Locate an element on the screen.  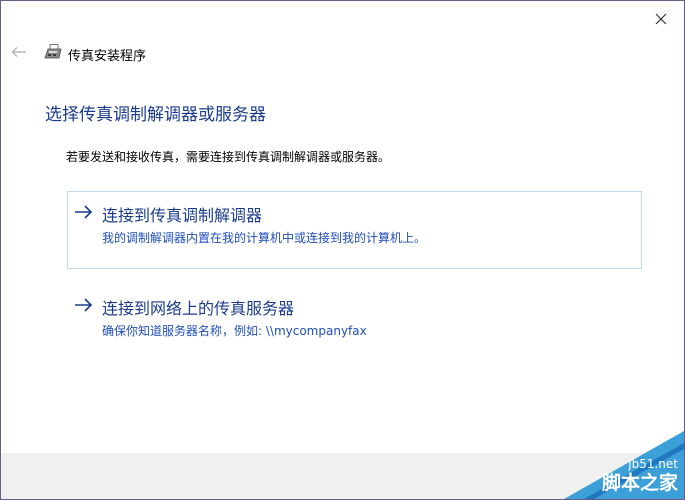
option-description: 确保你知道服务器名称，例如: \\mycompanyfax is located at coordinates (234, 331).